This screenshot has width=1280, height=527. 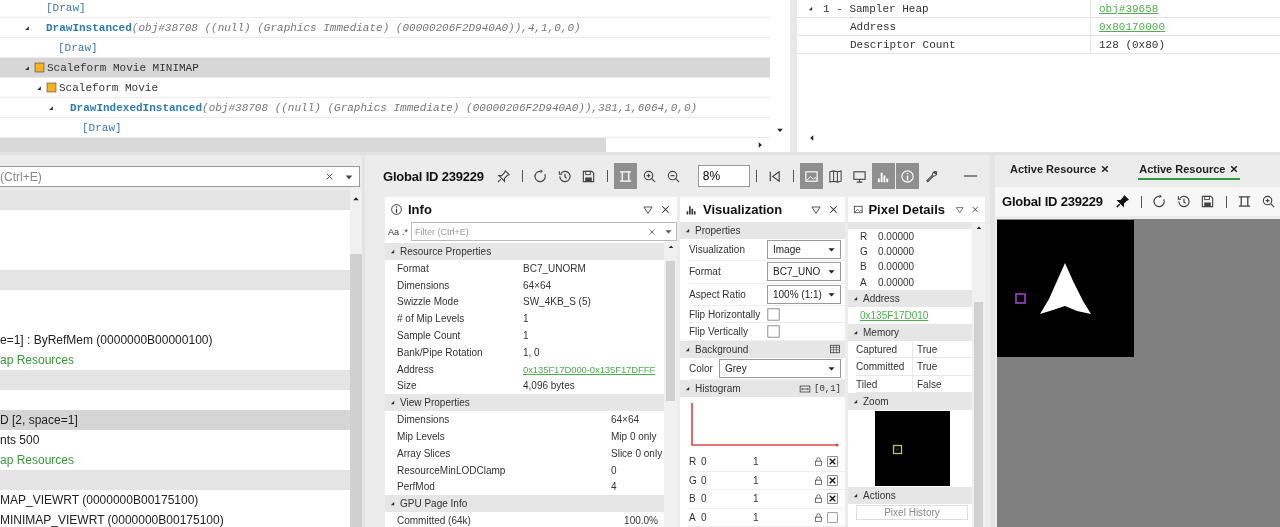 I want to click on image-icon, so click(x=812, y=176).